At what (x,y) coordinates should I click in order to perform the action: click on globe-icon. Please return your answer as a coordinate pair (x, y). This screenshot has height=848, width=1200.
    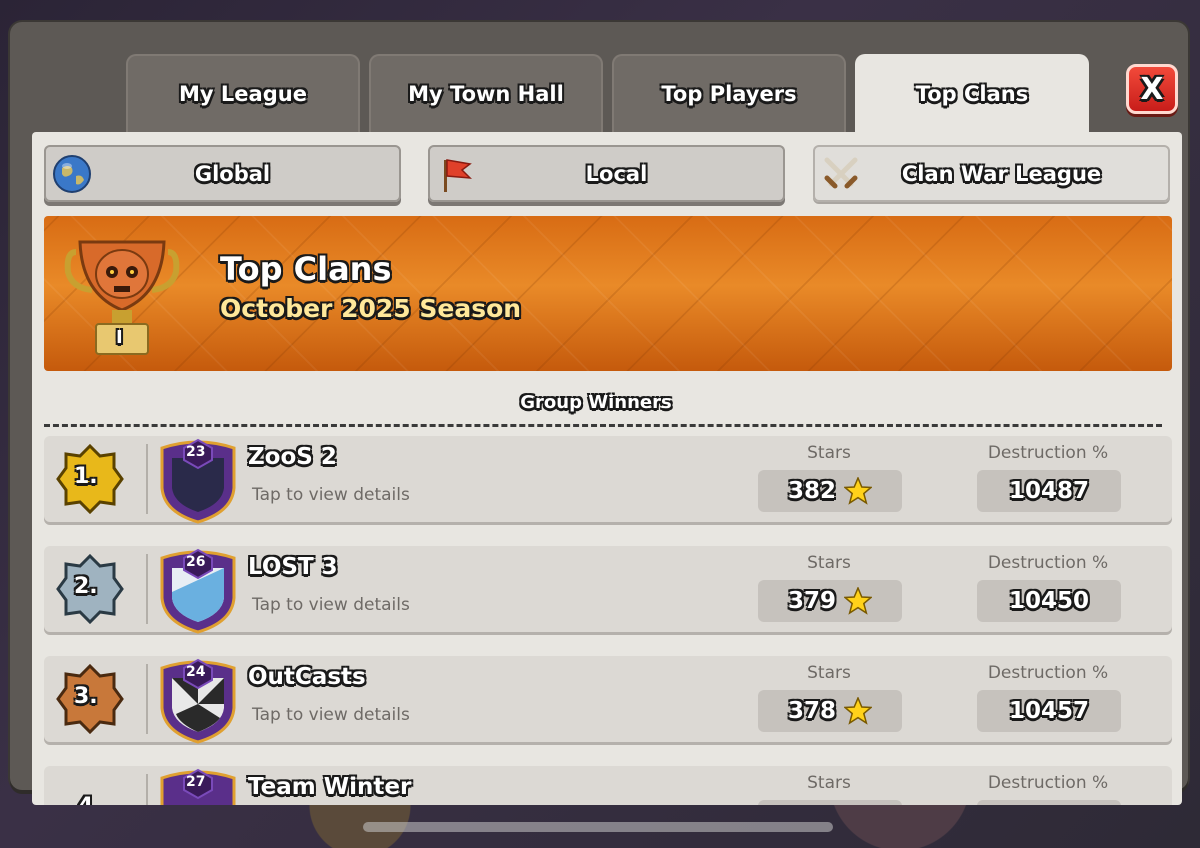
    Looking at the image, I should click on (72, 174).